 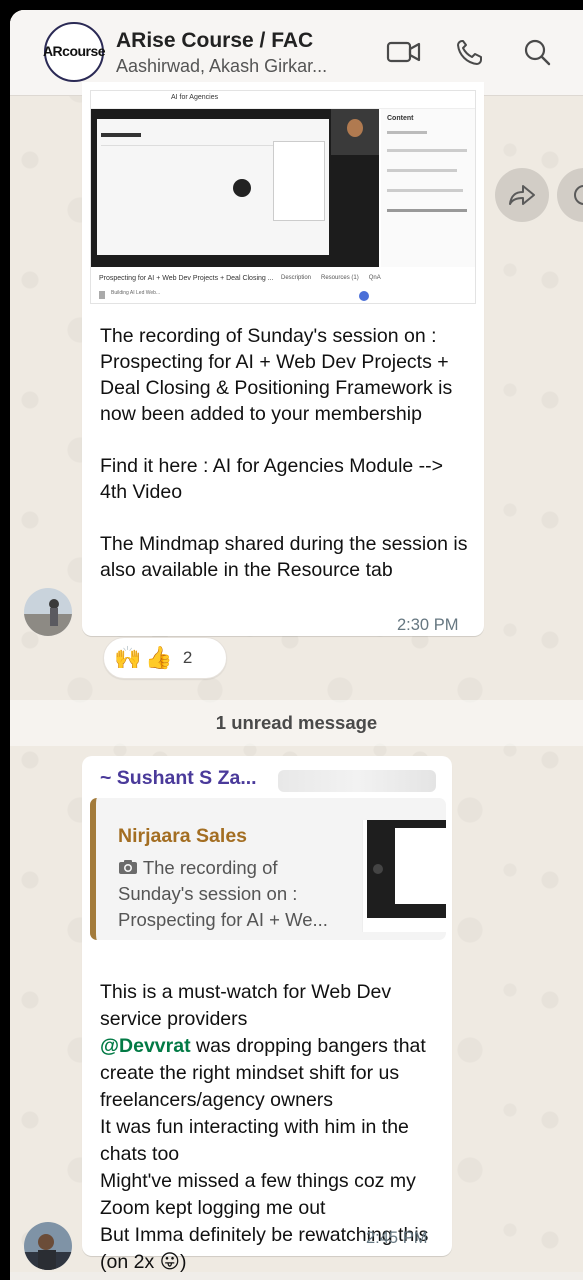 What do you see at coordinates (159, 657) in the screenshot?
I see `reaction-emoji: 👍` at bounding box center [159, 657].